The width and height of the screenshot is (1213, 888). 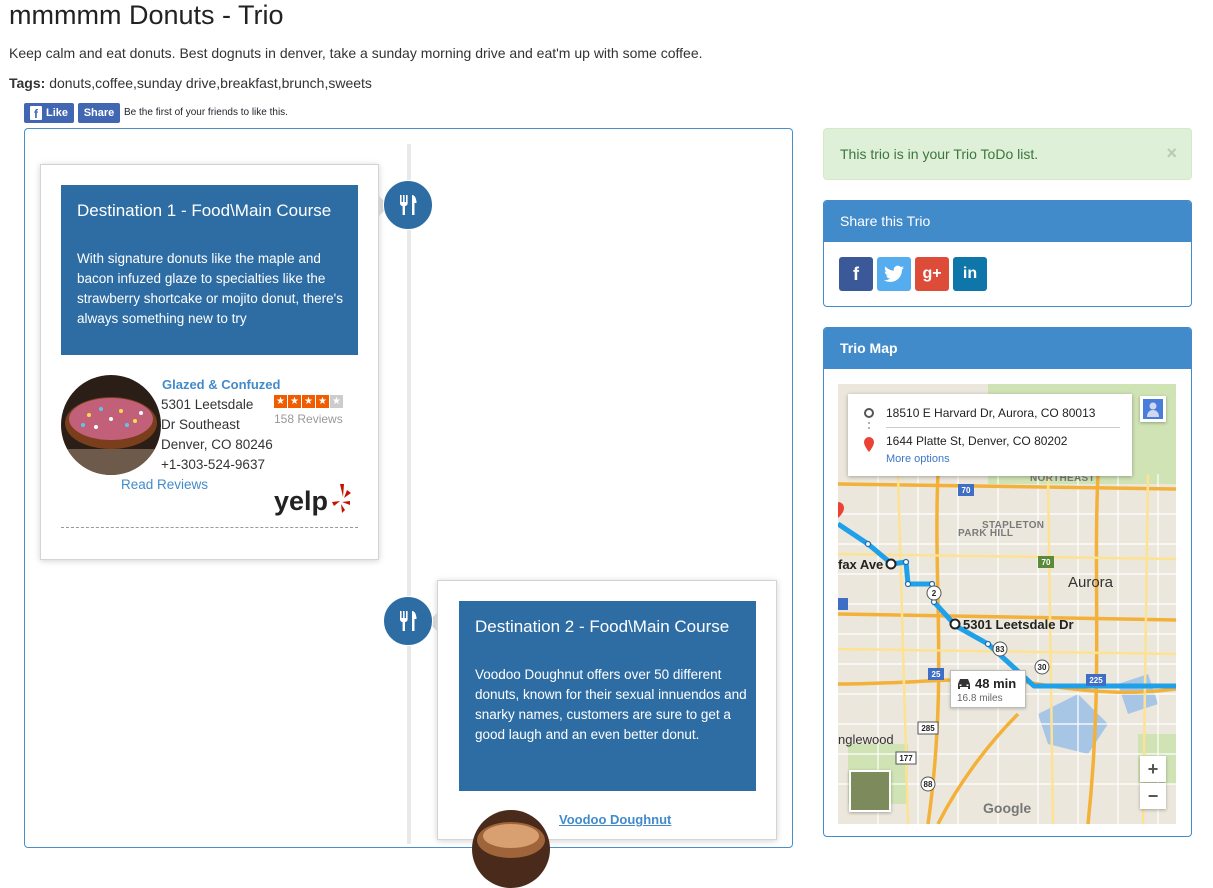 I want to click on destination-title: Destination 2 - Food\Main Course, so click(x=602, y=626).